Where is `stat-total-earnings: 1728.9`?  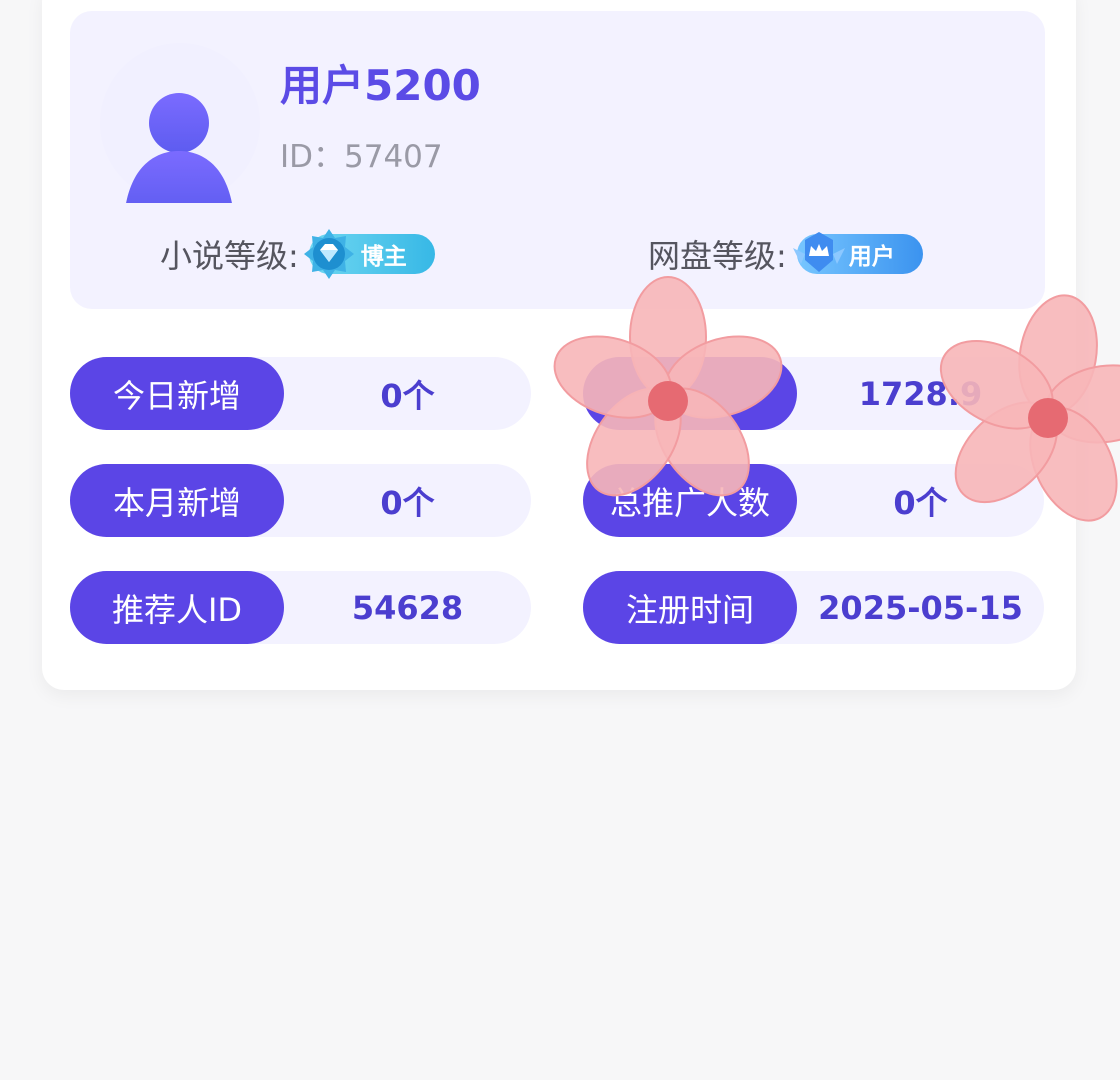 stat-total-earnings: 1728.9 is located at coordinates (813, 393).